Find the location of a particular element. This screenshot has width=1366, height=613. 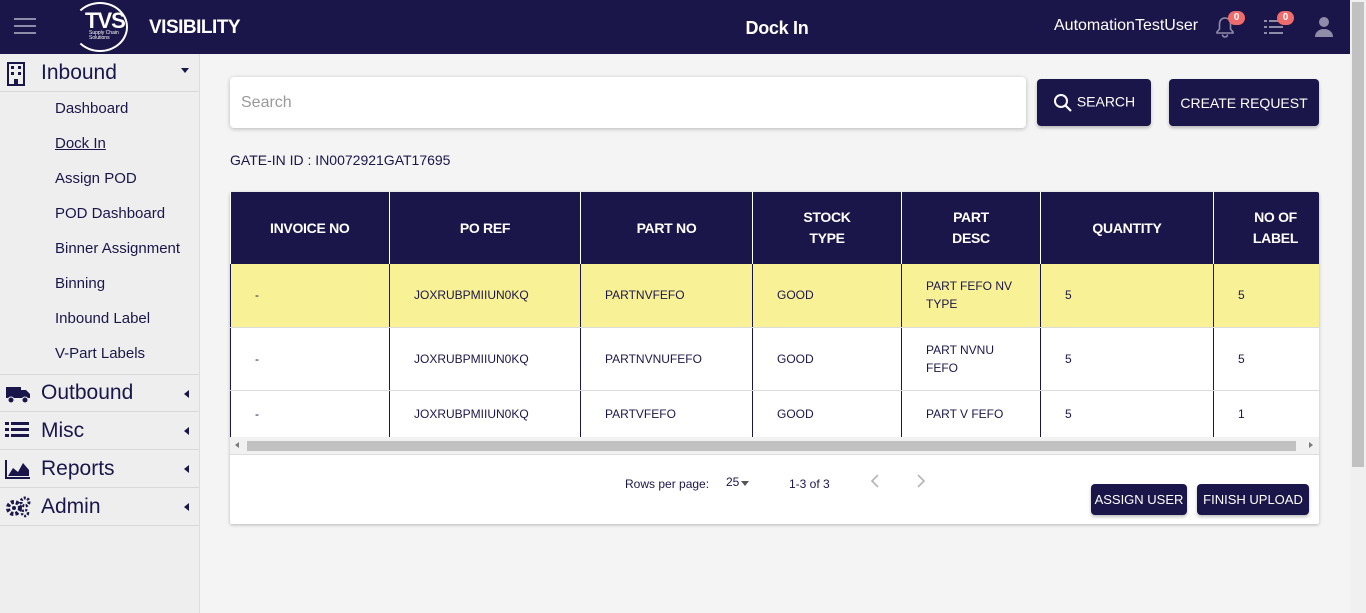

column-header-quantity: QUANTITY is located at coordinates (1127, 228).